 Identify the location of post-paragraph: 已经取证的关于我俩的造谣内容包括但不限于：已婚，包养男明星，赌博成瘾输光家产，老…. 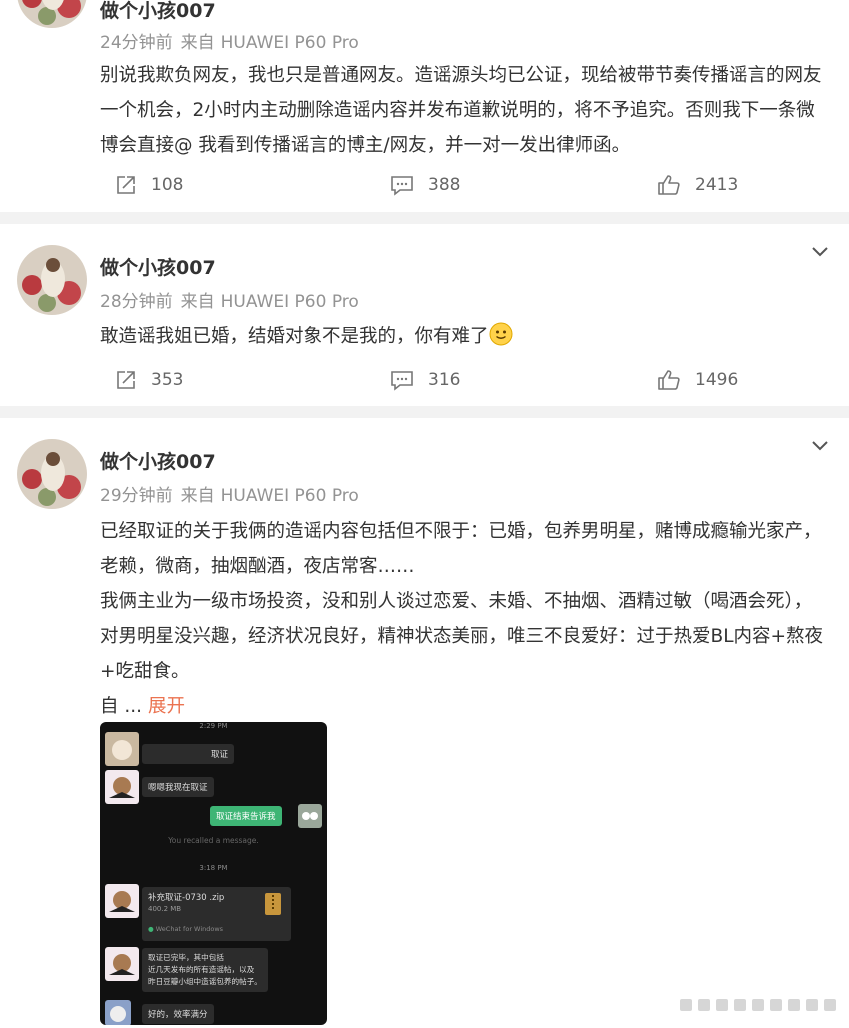
(461, 549).